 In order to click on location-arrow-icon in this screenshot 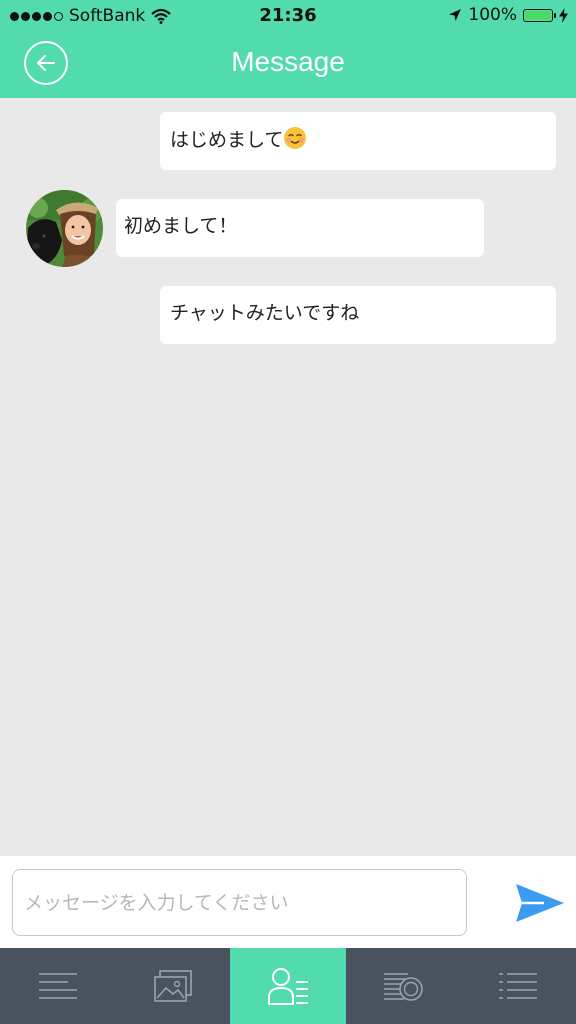, I will do `click(455, 15)`.